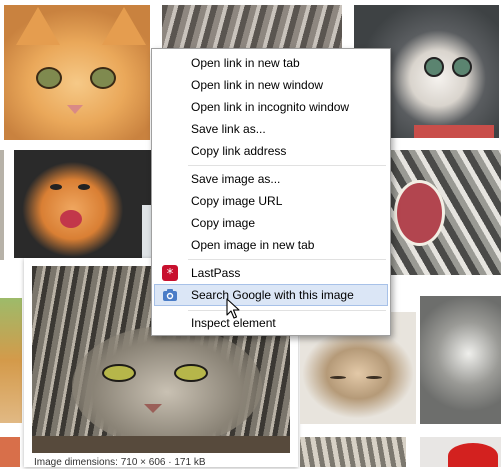 The image size is (501, 469). What do you see at coordinates (271, 201) in the screenshot?
I see `menu-item-copy-image-url: Copy image URL` at bounding box center [271, 201].